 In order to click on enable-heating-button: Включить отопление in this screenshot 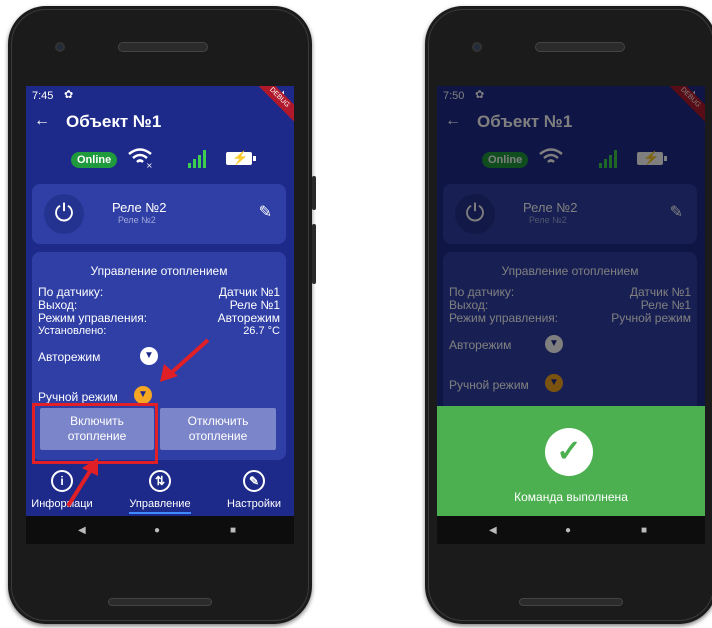, I will do `click(97, 429)`.